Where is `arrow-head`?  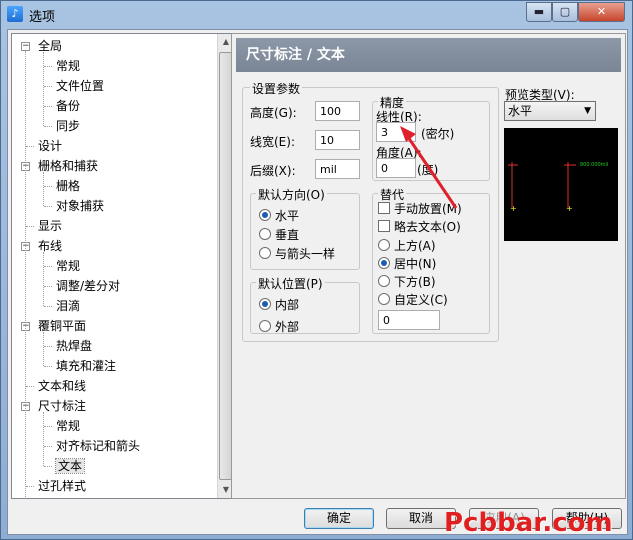 arrow-head is located at coordinates (408, 134).